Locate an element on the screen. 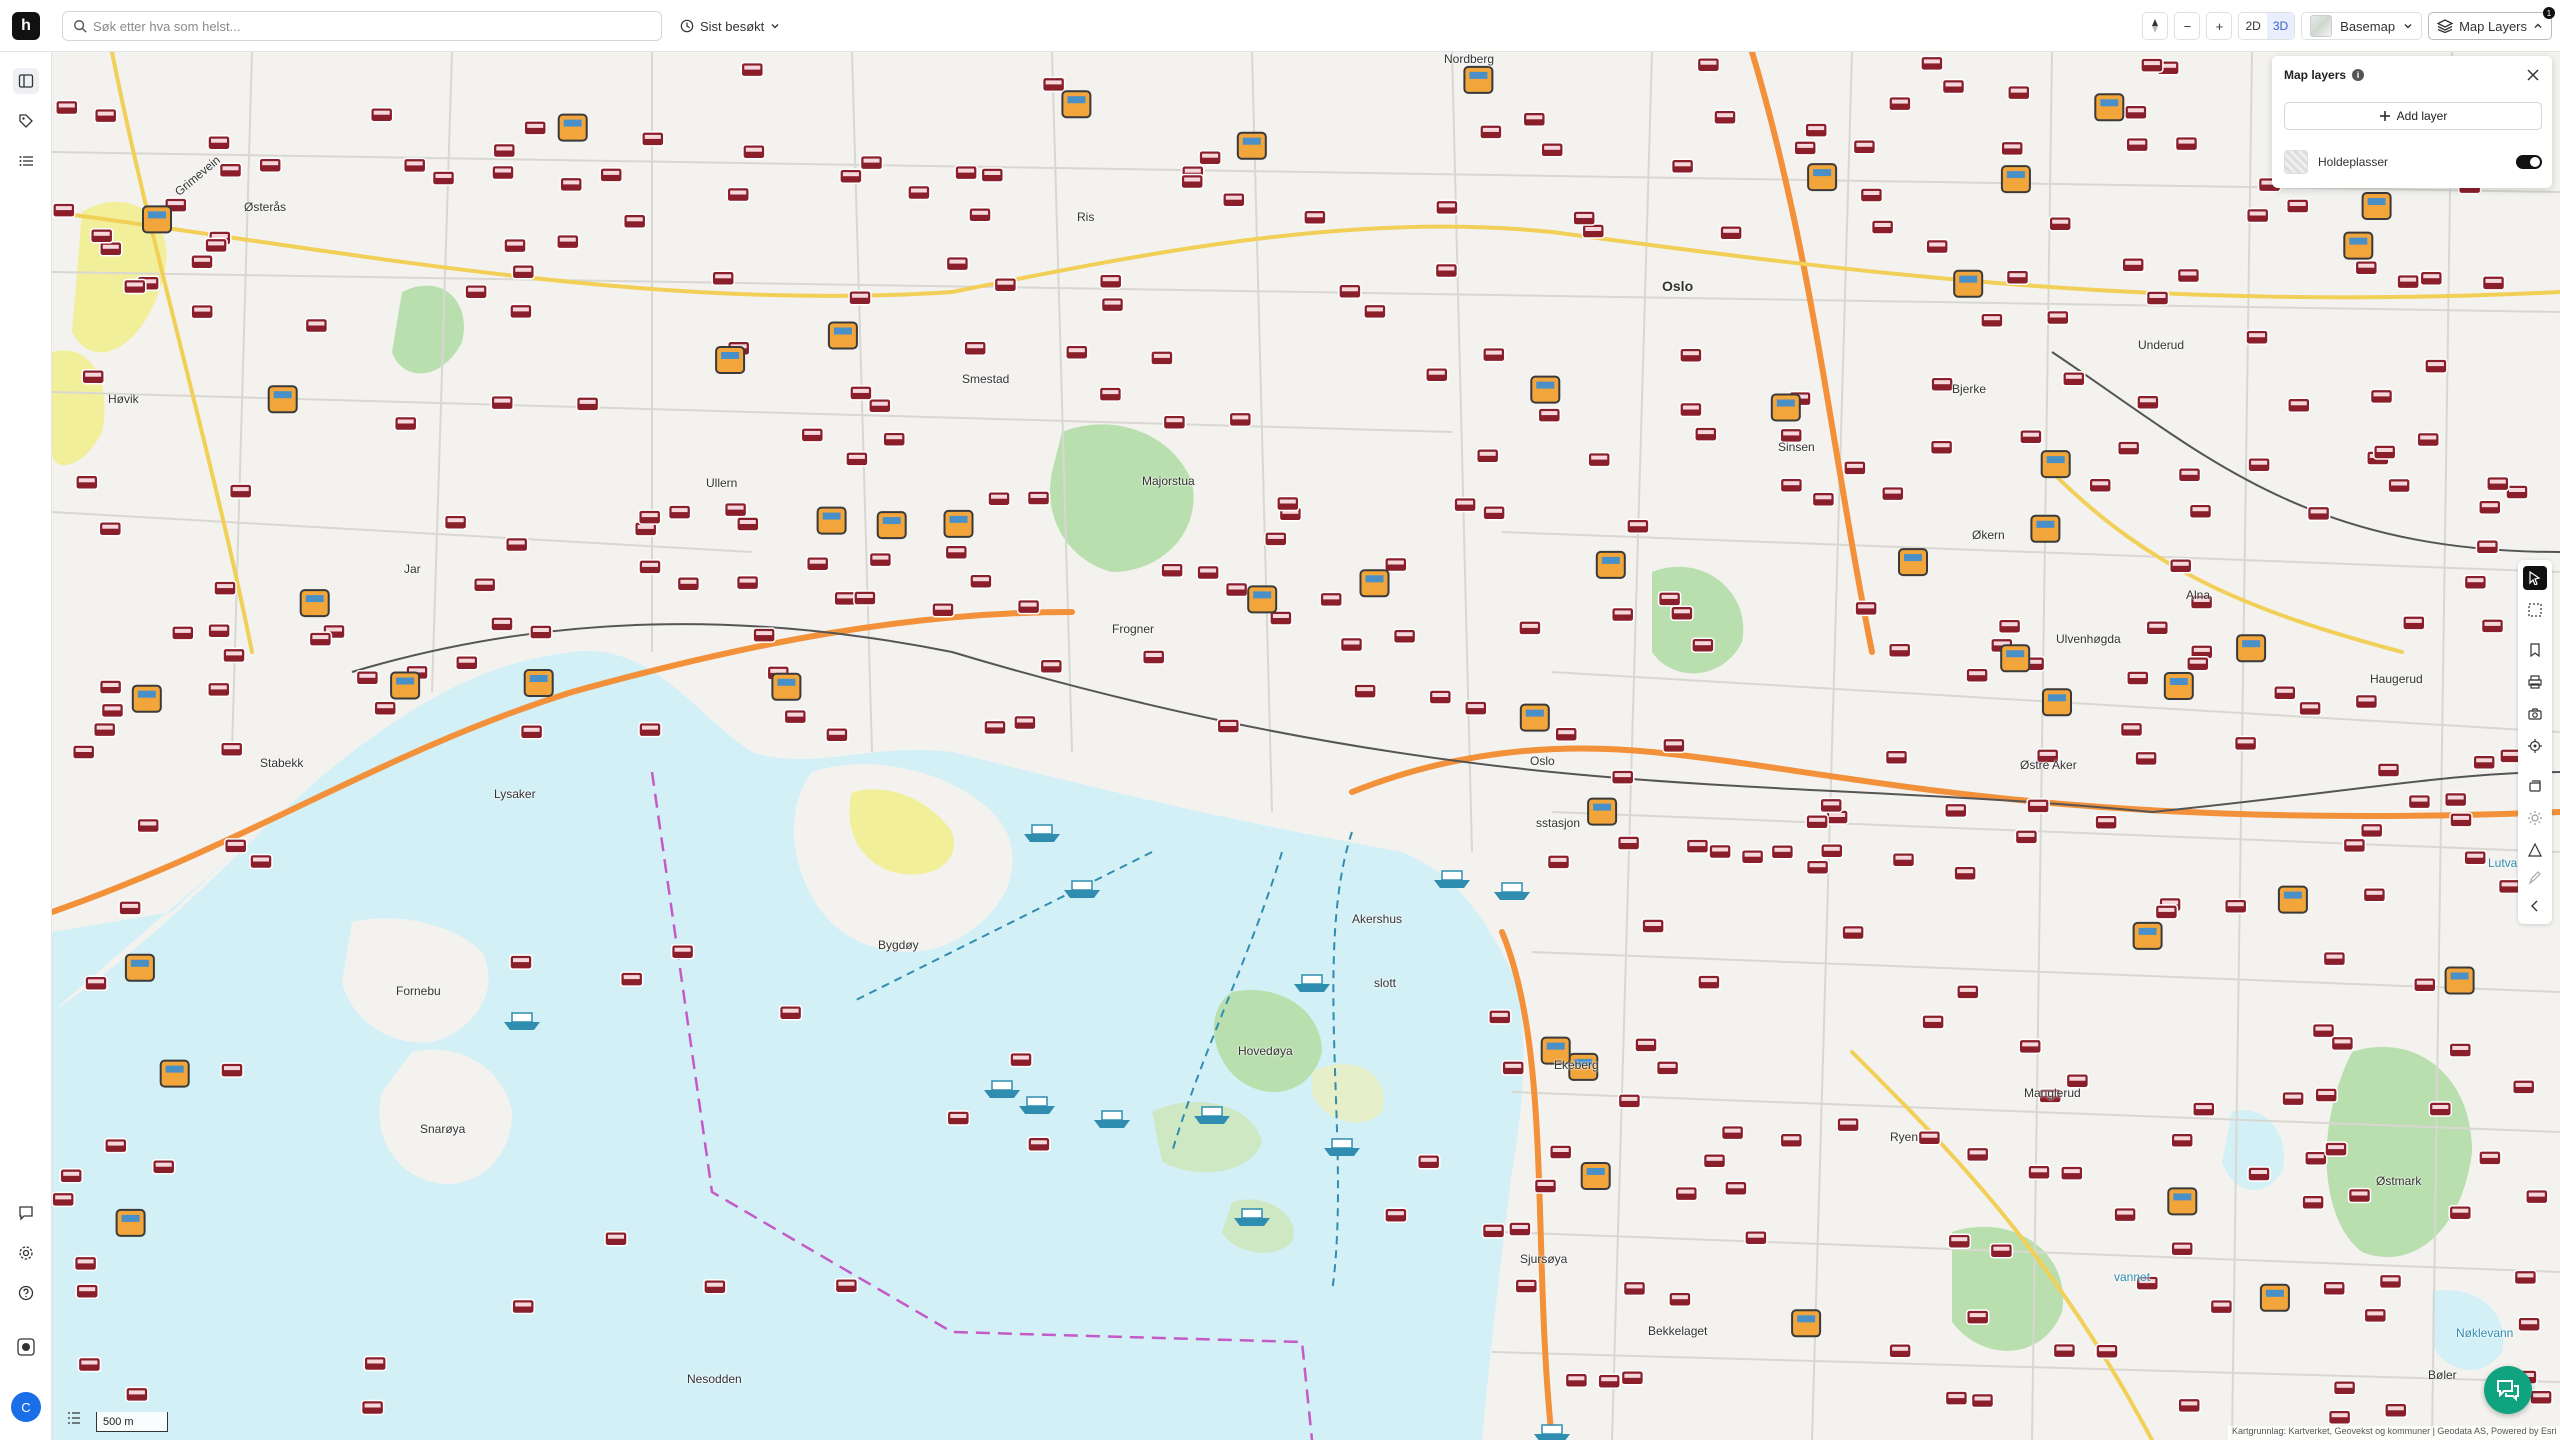  zoom-out-button: − is located at coordinates (2187, 26).